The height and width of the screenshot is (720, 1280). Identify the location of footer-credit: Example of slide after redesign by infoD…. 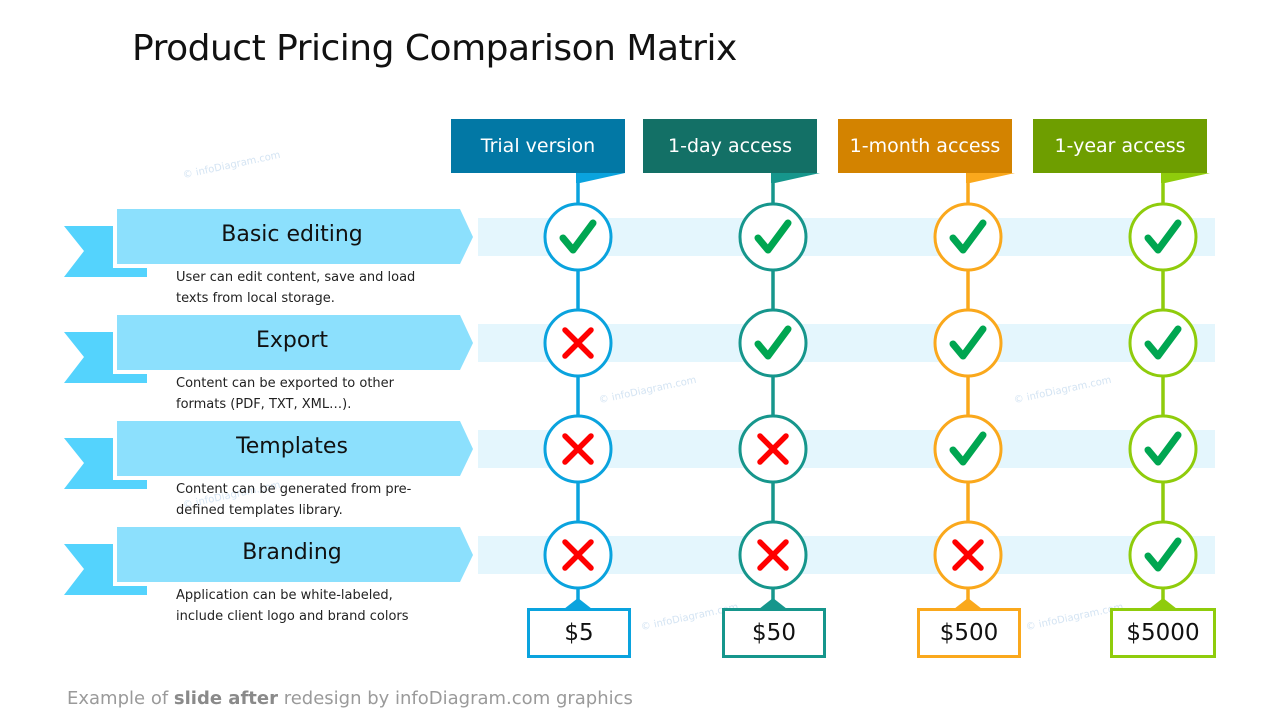
(350, 698).